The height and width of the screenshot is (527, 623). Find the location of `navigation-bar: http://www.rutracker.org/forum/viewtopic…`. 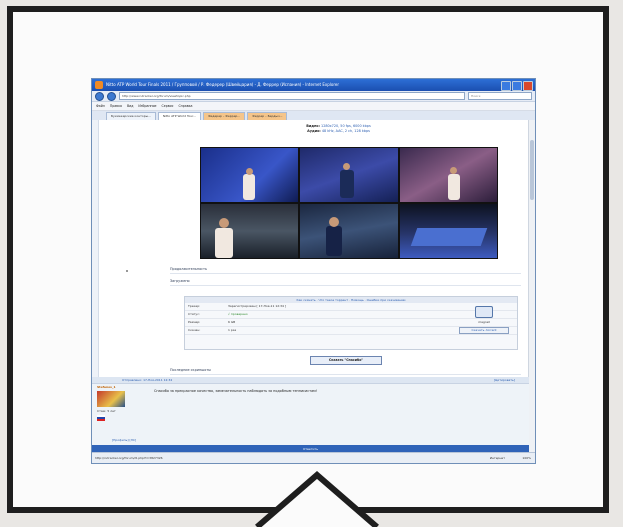

navigation-bar: http://www.rutracker.org/forum/viewtopic… is located at coordinates (313, 96).